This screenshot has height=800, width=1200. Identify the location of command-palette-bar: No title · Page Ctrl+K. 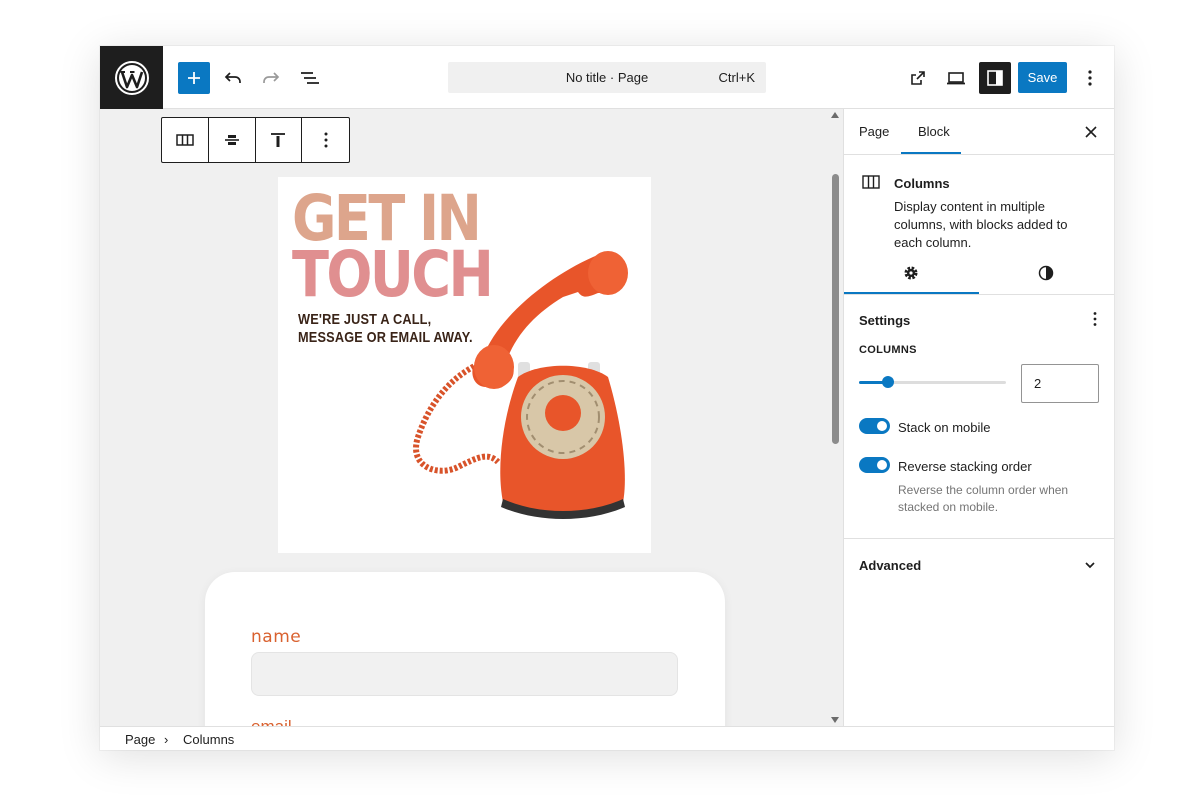
(607, 77).